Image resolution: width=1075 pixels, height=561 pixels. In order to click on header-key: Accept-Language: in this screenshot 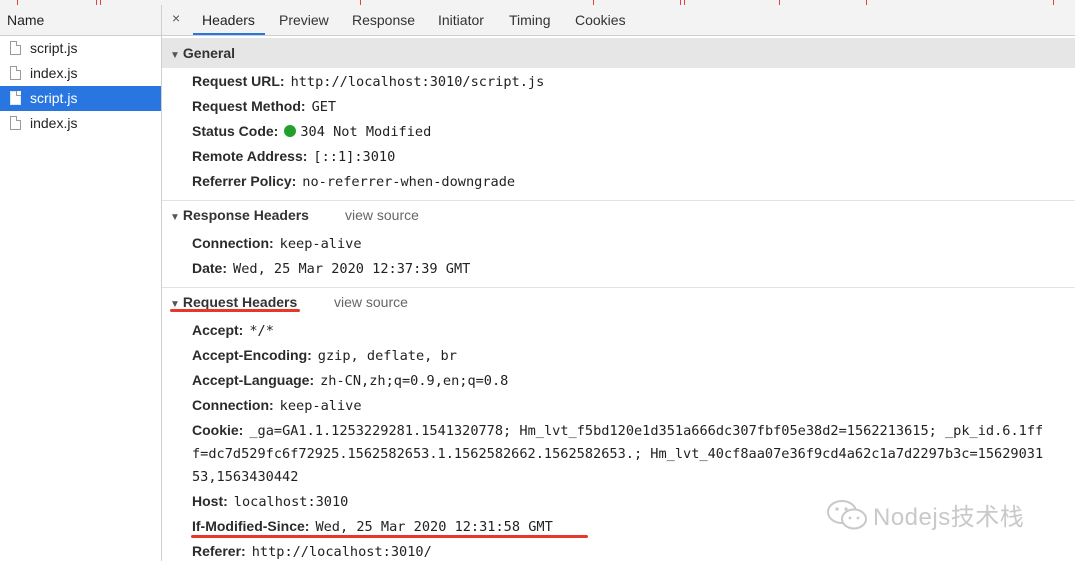, I will do `click(253, 380)`.